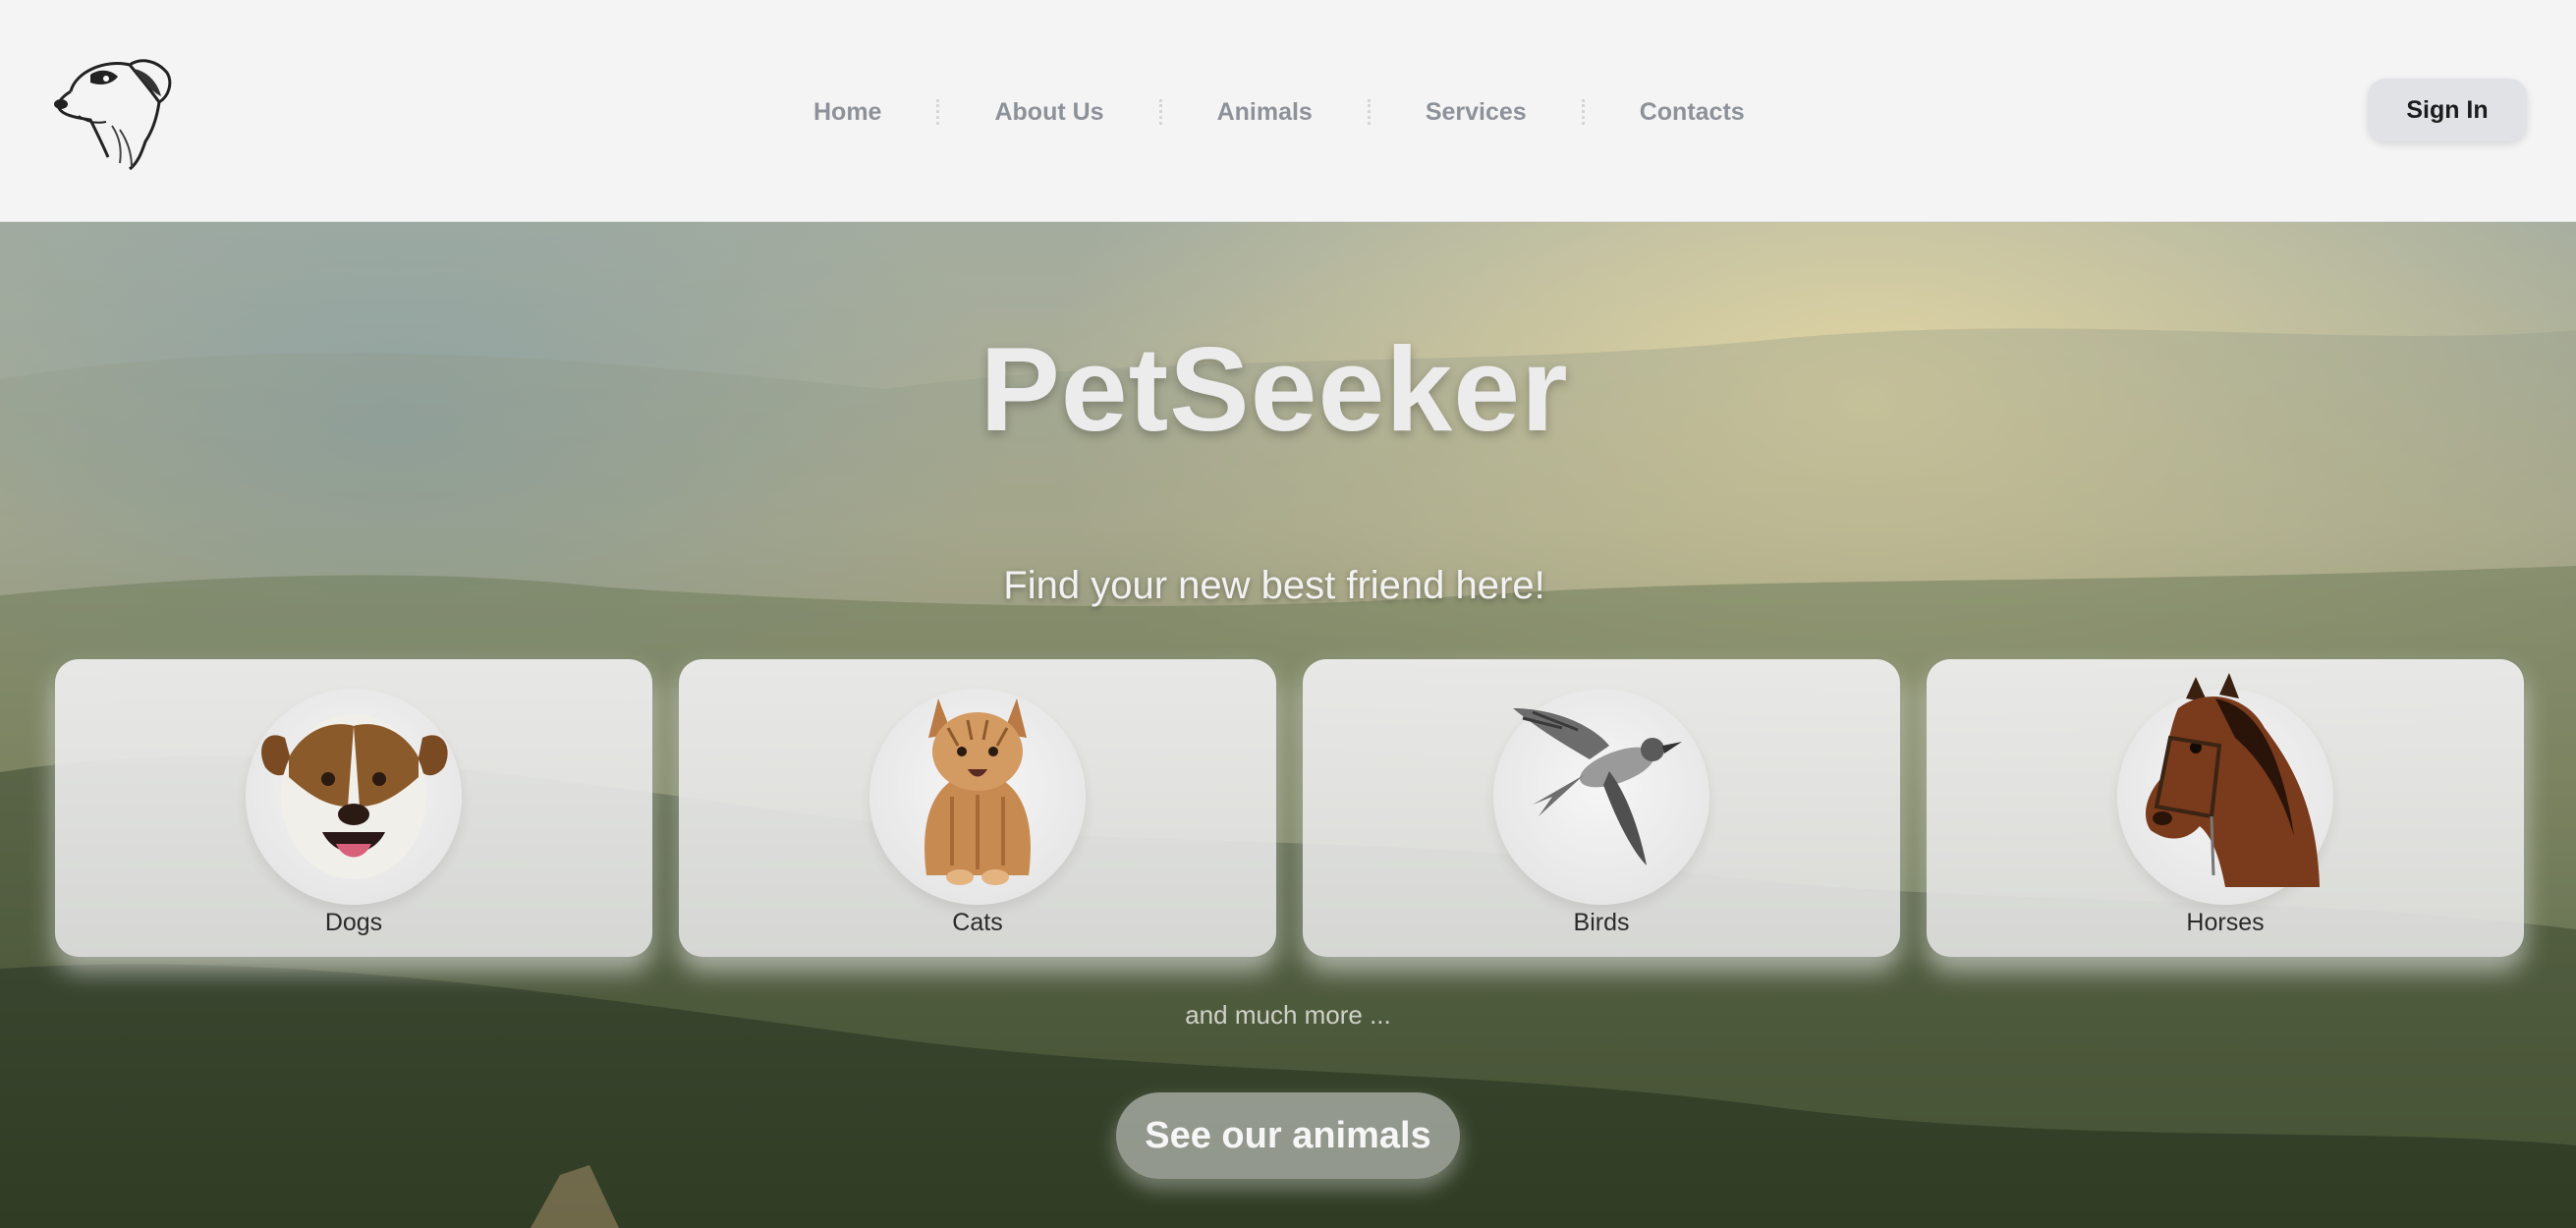  I want to click on category-card-cats: Cats, so click(977, 808).